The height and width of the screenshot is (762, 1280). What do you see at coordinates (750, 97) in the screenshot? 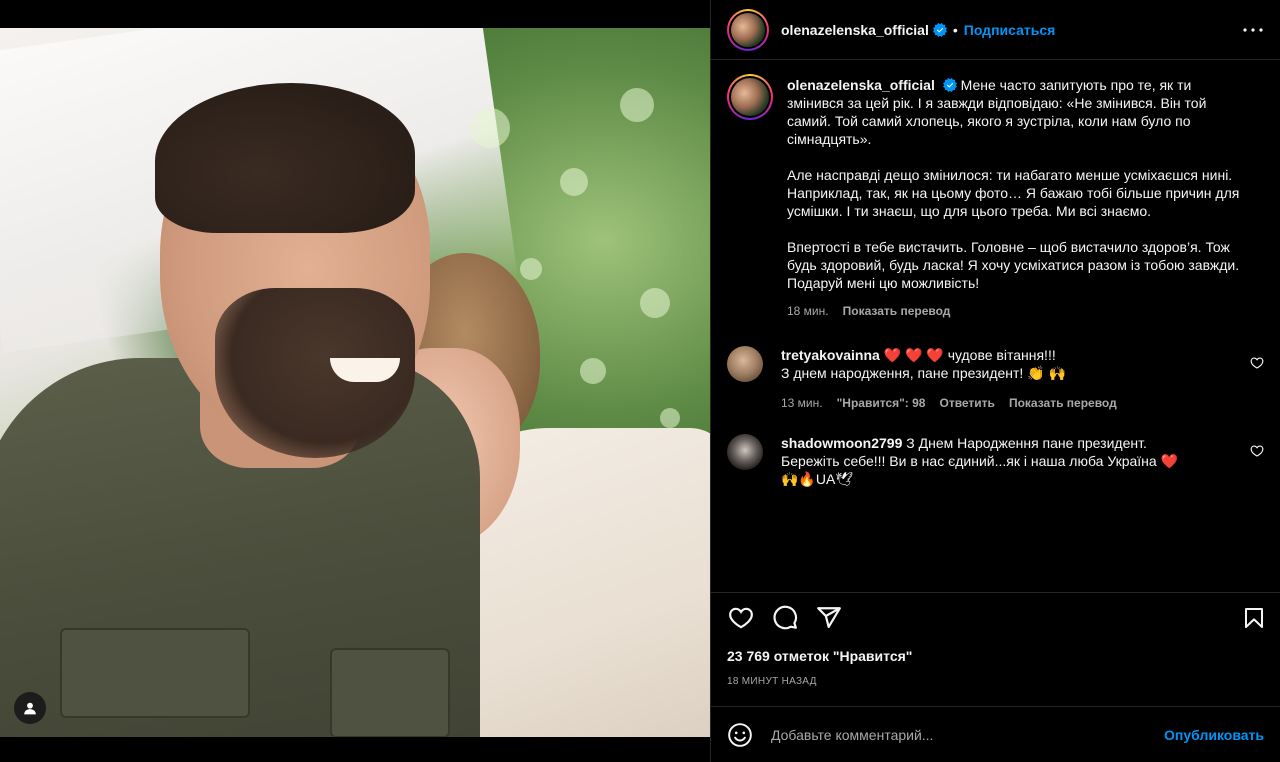
I see `caption-author-avatar` at bounding box center [750, 97].